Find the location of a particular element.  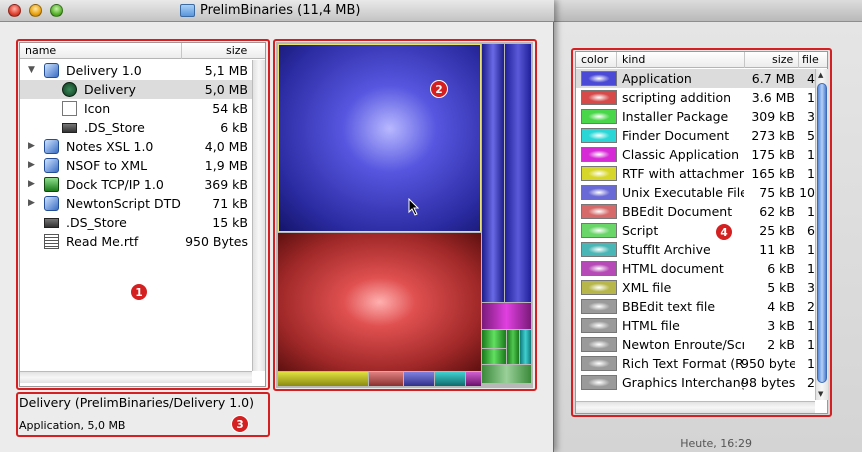

window-titlebar: PrelimBinaries (11,4 MB) is located at coordinates (277, 11).